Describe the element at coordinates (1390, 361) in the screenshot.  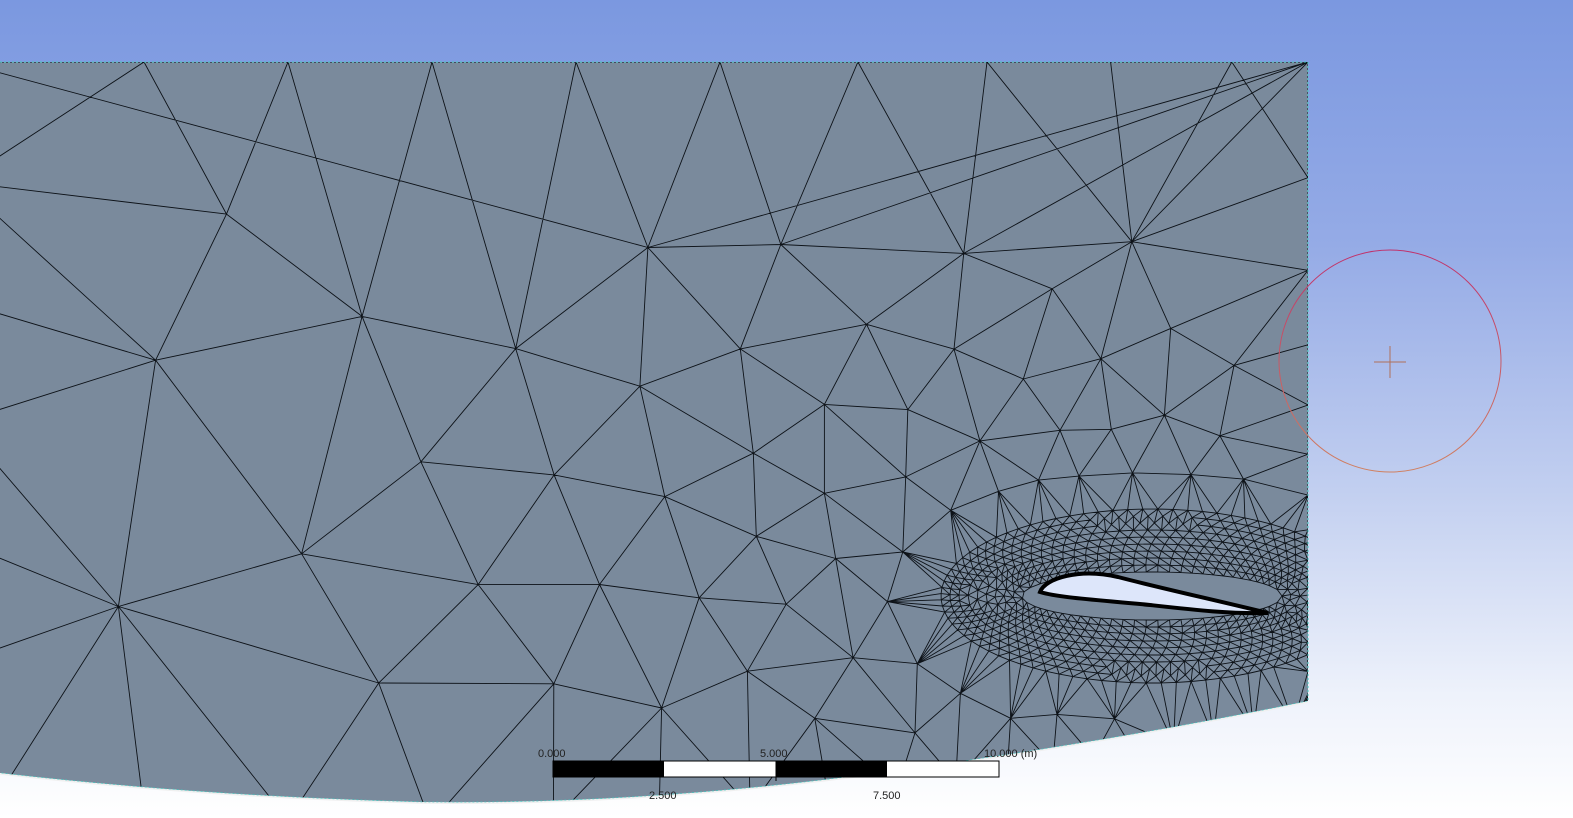
I see `rotation-center-circle-icon` at that location.